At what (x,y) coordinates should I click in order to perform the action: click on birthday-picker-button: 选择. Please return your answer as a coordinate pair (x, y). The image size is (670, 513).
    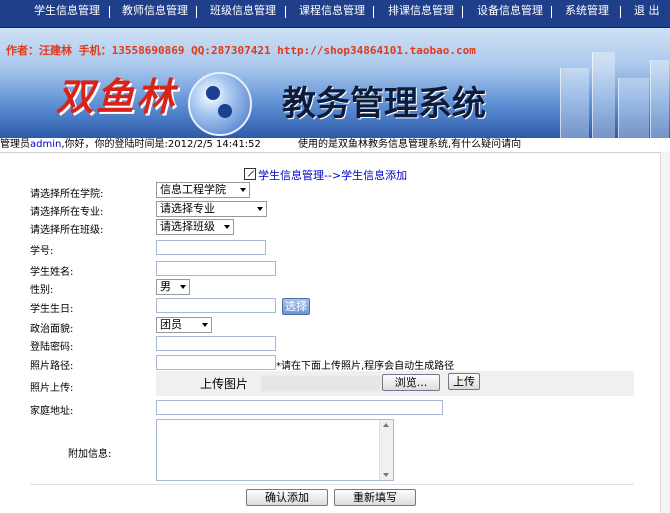
    Looking at the image, I should click on (296, 306).